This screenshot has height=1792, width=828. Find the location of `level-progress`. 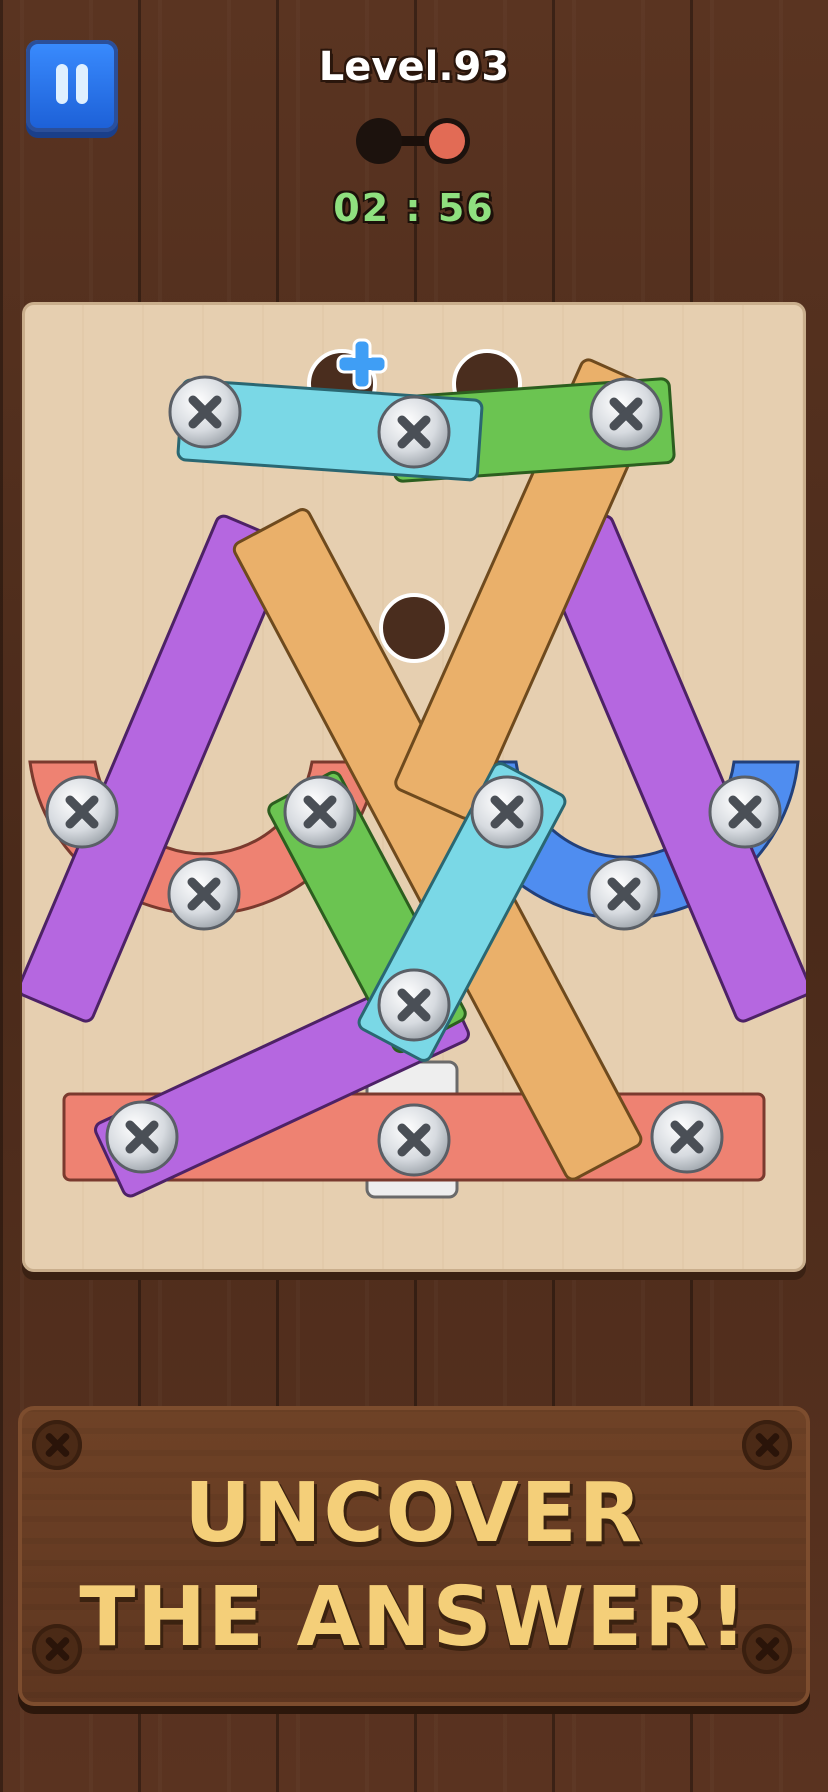

level-progress is located at coordinates (413, 141).